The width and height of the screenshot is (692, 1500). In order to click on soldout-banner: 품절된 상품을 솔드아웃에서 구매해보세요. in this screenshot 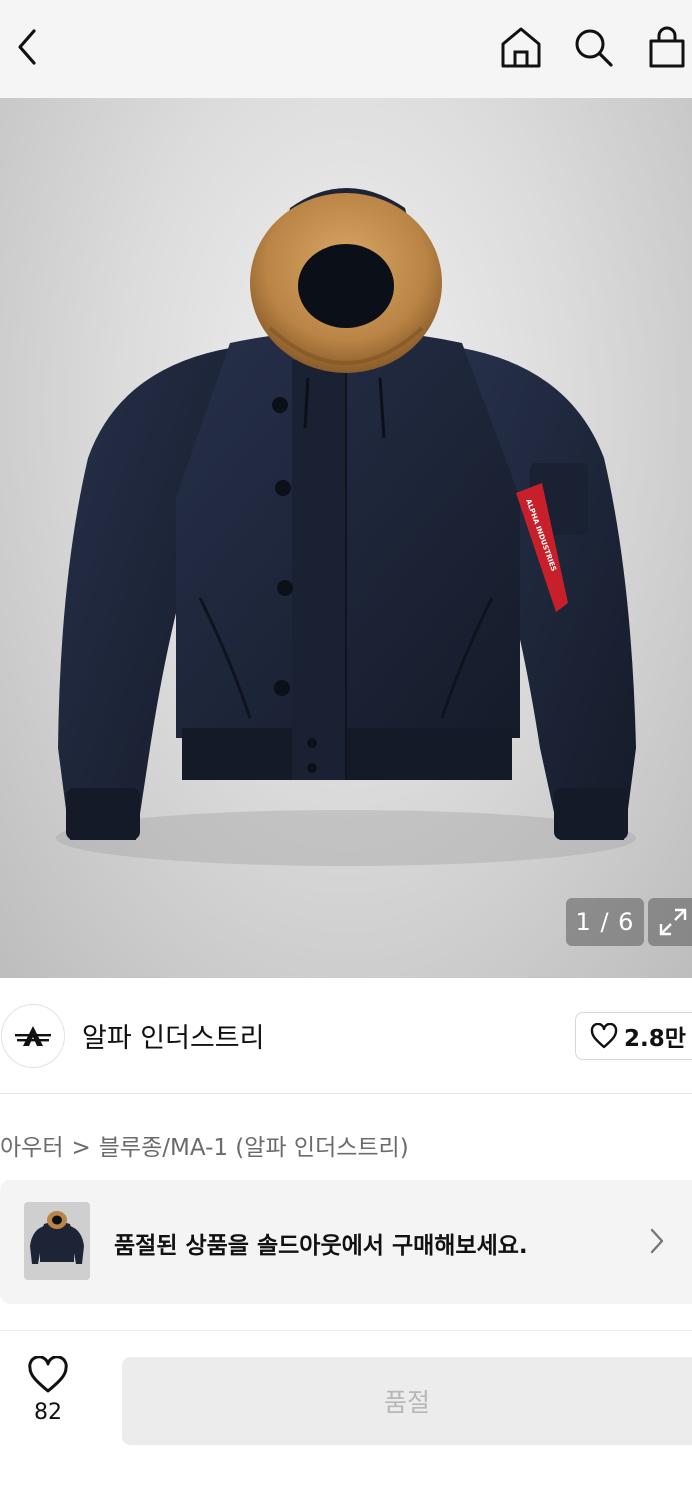, I will do `click(346, 1242)`.